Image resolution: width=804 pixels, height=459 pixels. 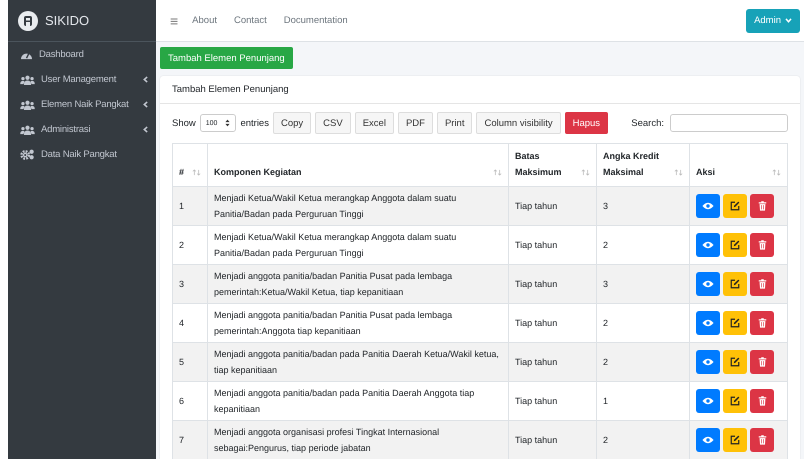 What do you see at coordinates (333, 123) in the screenshot?
I see `export-button: CSV` at bounding box center [333, 123].